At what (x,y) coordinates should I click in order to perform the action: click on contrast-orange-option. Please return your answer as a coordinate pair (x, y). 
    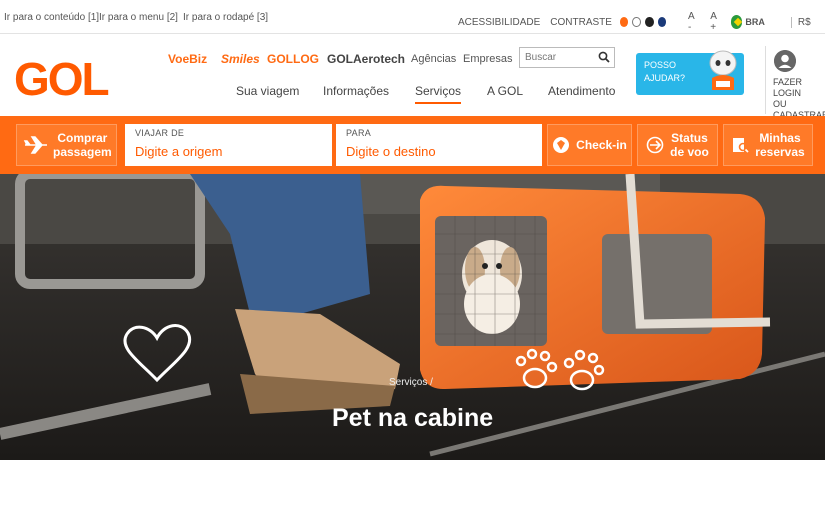
    Looking at the image, I should click on (624, 22).